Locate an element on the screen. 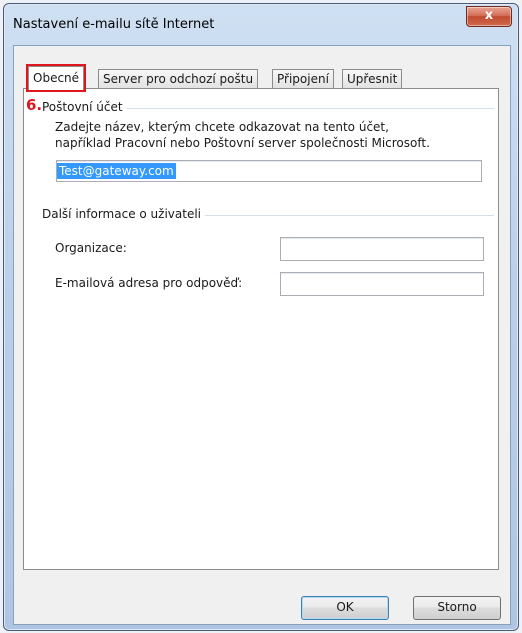  dialog-title: Nastavení e-mailu sítě Internet is located at coordinates (114, 24).